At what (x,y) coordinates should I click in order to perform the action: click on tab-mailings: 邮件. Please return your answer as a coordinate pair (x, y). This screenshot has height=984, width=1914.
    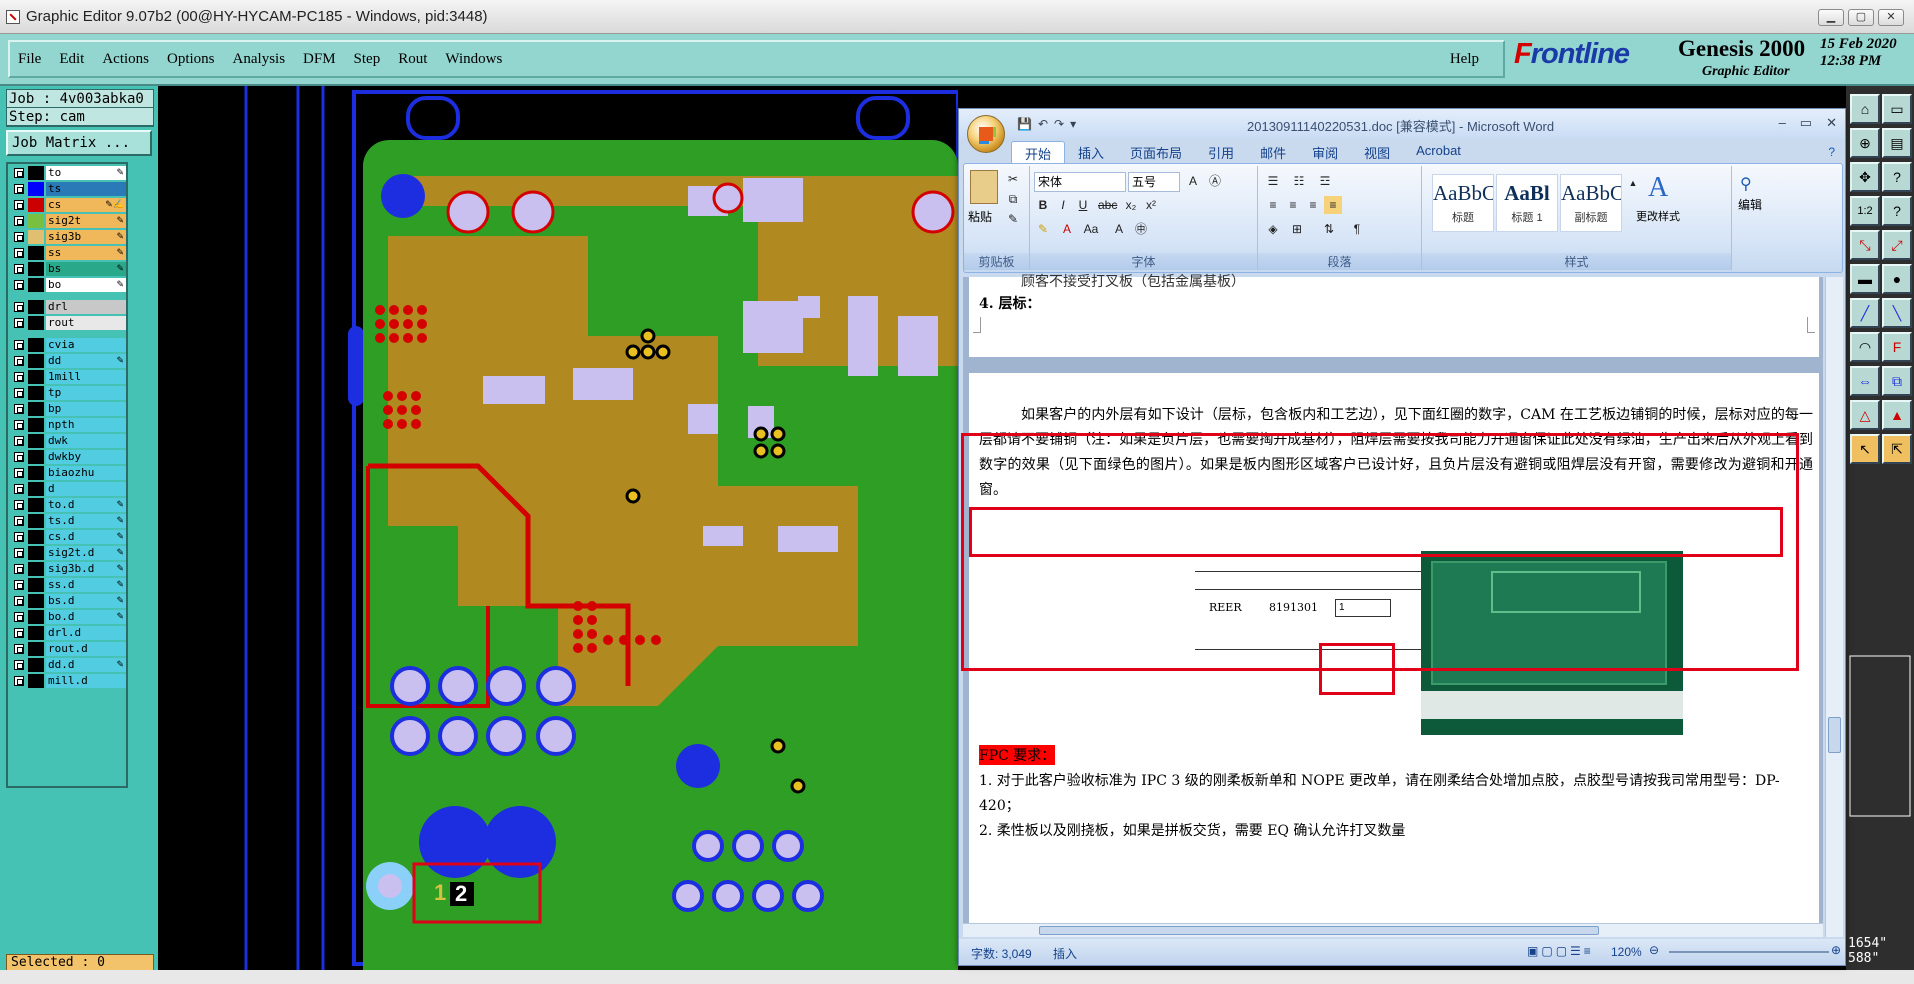
    Looking at the image, I should click on (1273, 152).